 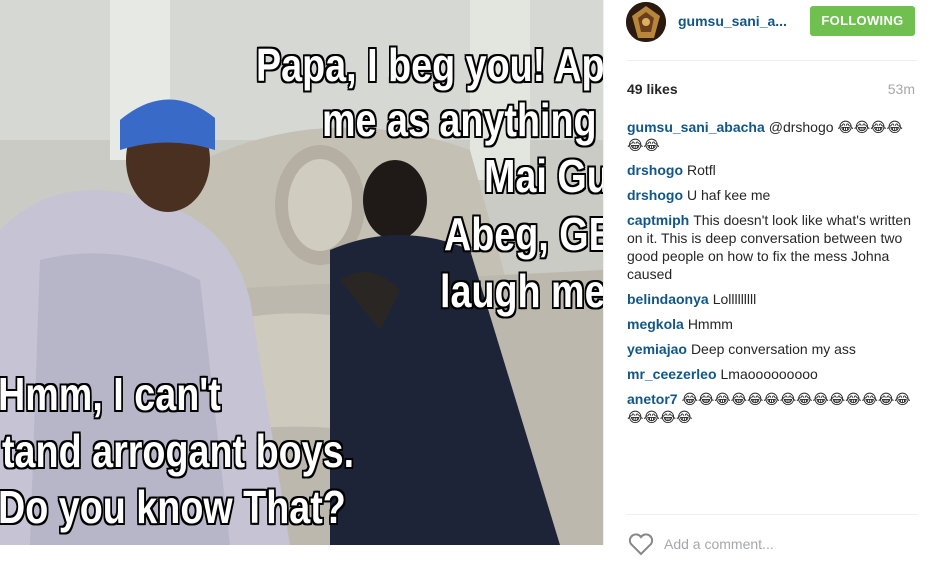 I want to click on comment-author: yemiajao, so click(x=657, y=349).